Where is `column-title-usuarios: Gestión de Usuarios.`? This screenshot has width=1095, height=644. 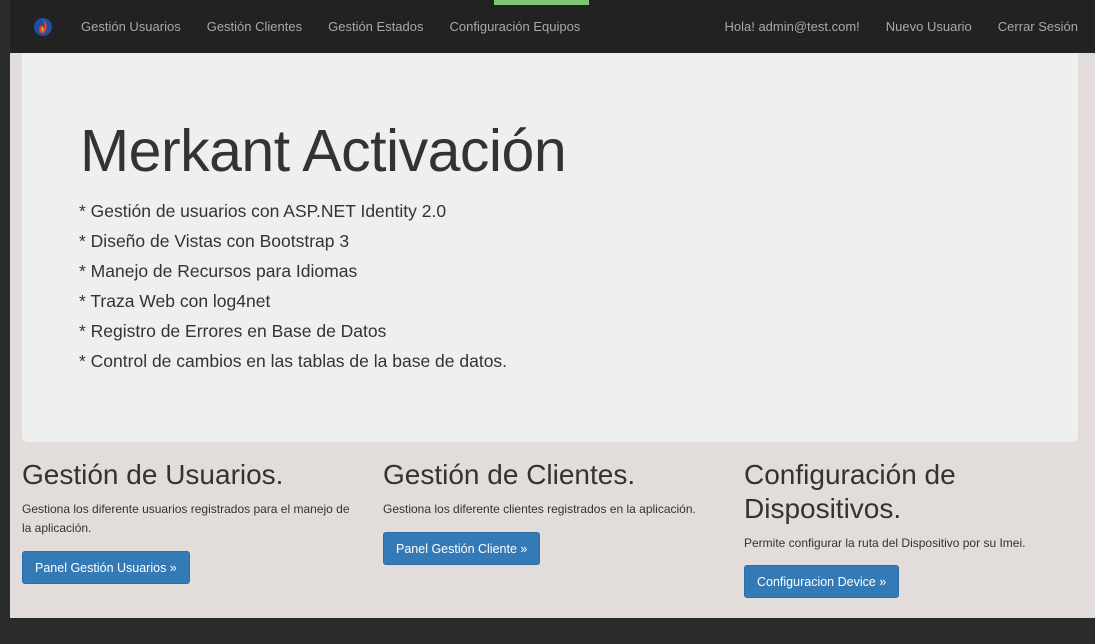 column-title-usuarios: Gestión de Usuarios. is located at coordinates (153, 474).